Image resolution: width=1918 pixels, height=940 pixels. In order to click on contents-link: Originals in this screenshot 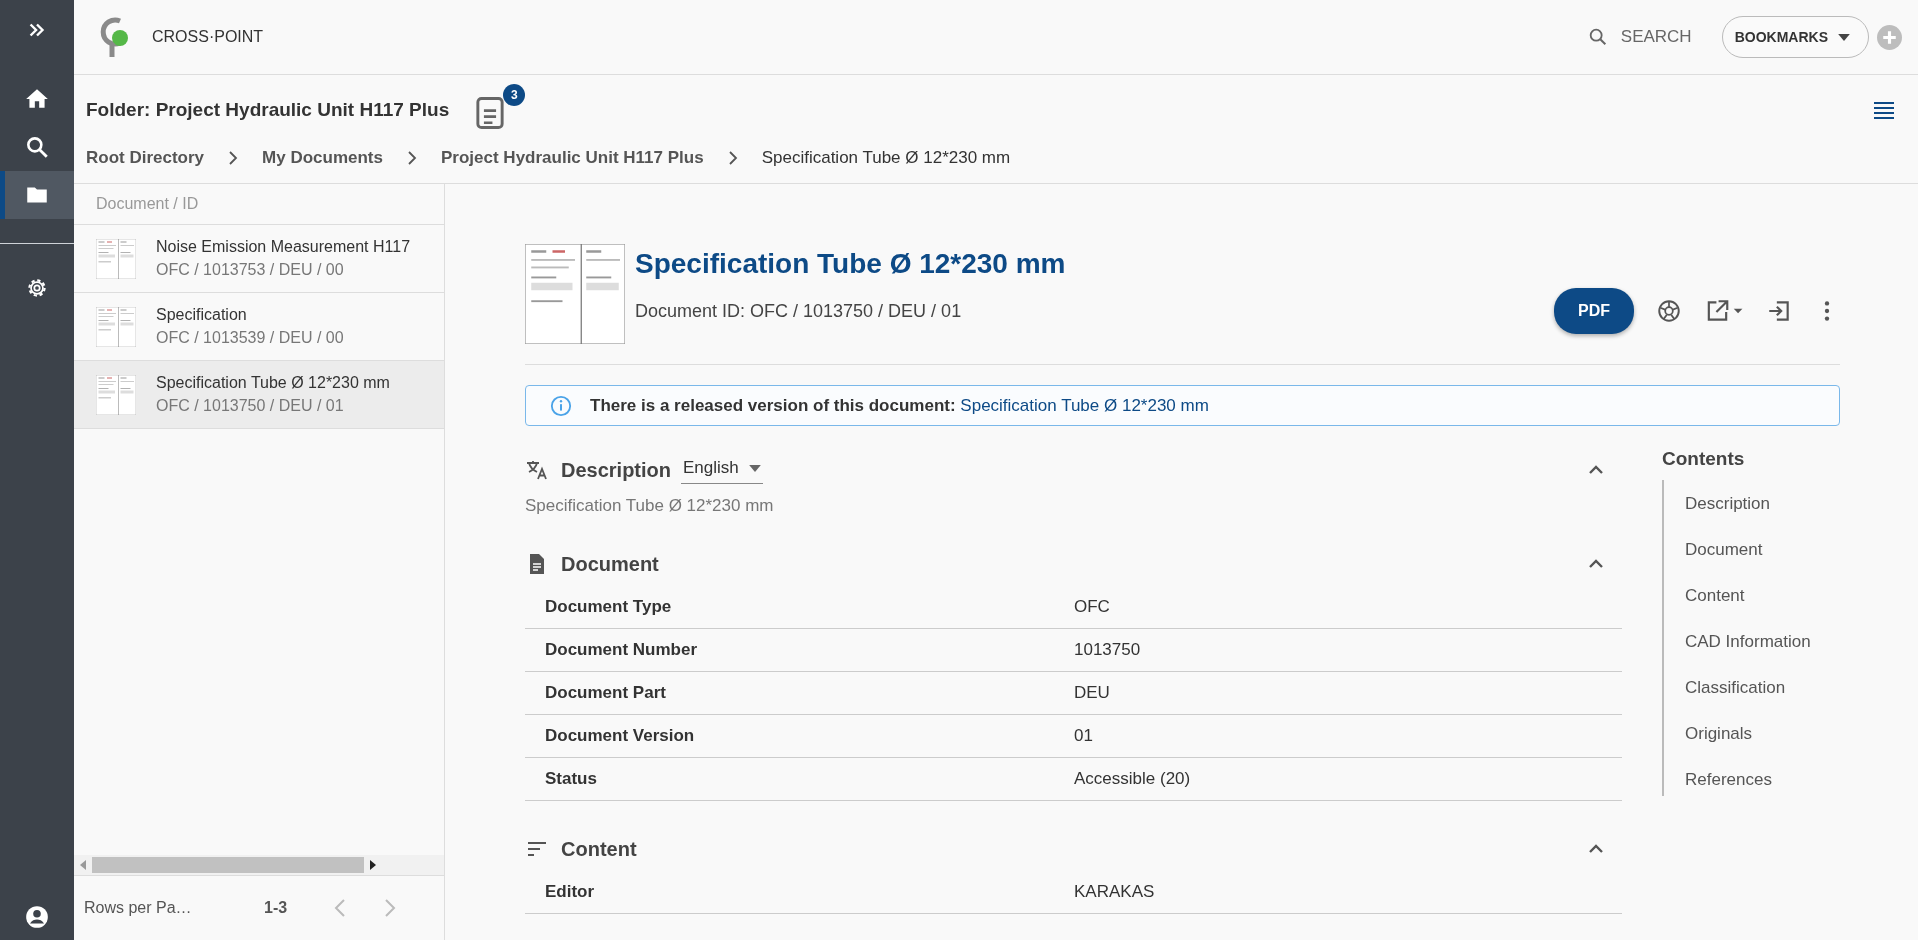, I will do `click(1762, 734)`.